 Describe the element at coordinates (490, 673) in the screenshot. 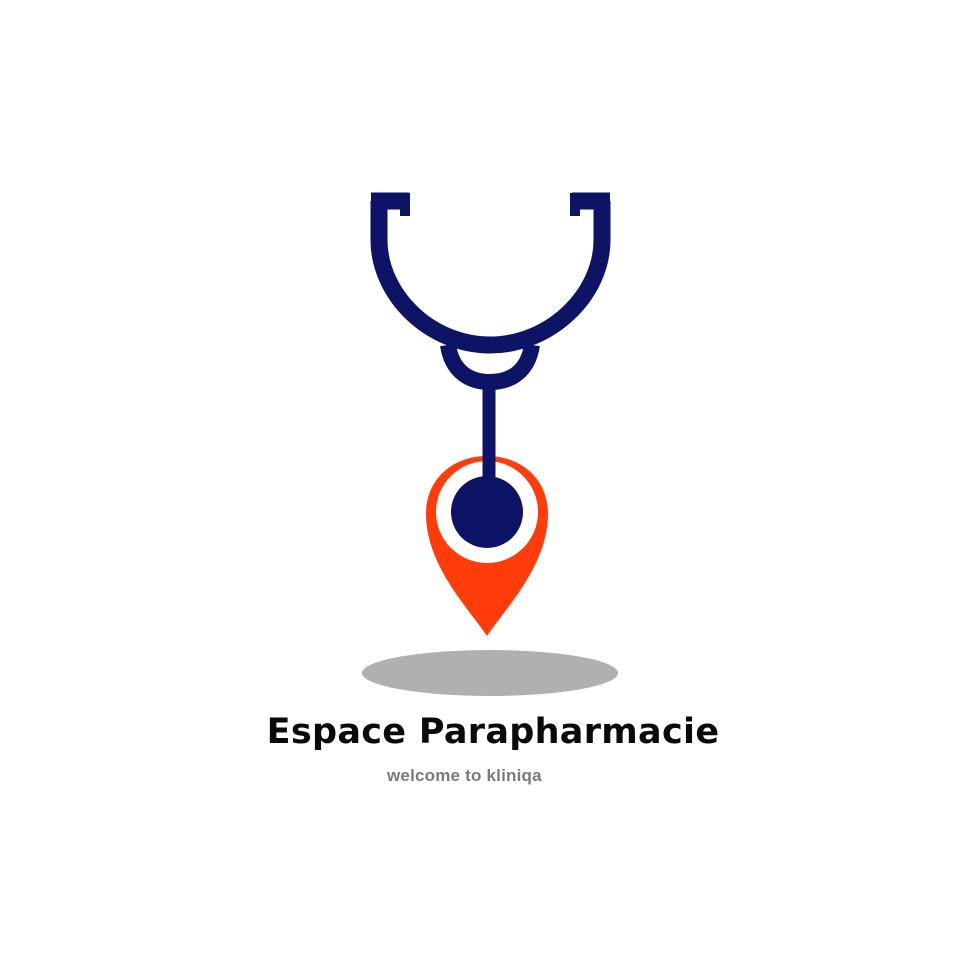

I see `pin-shadow` at that location.